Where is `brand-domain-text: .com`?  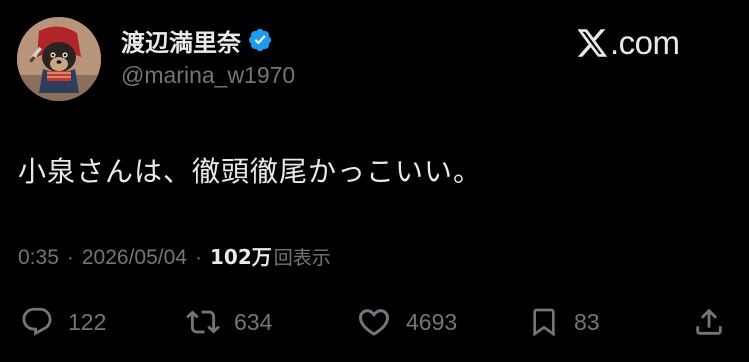
brand-domain-text: .com is located at coordinates (645, 42).